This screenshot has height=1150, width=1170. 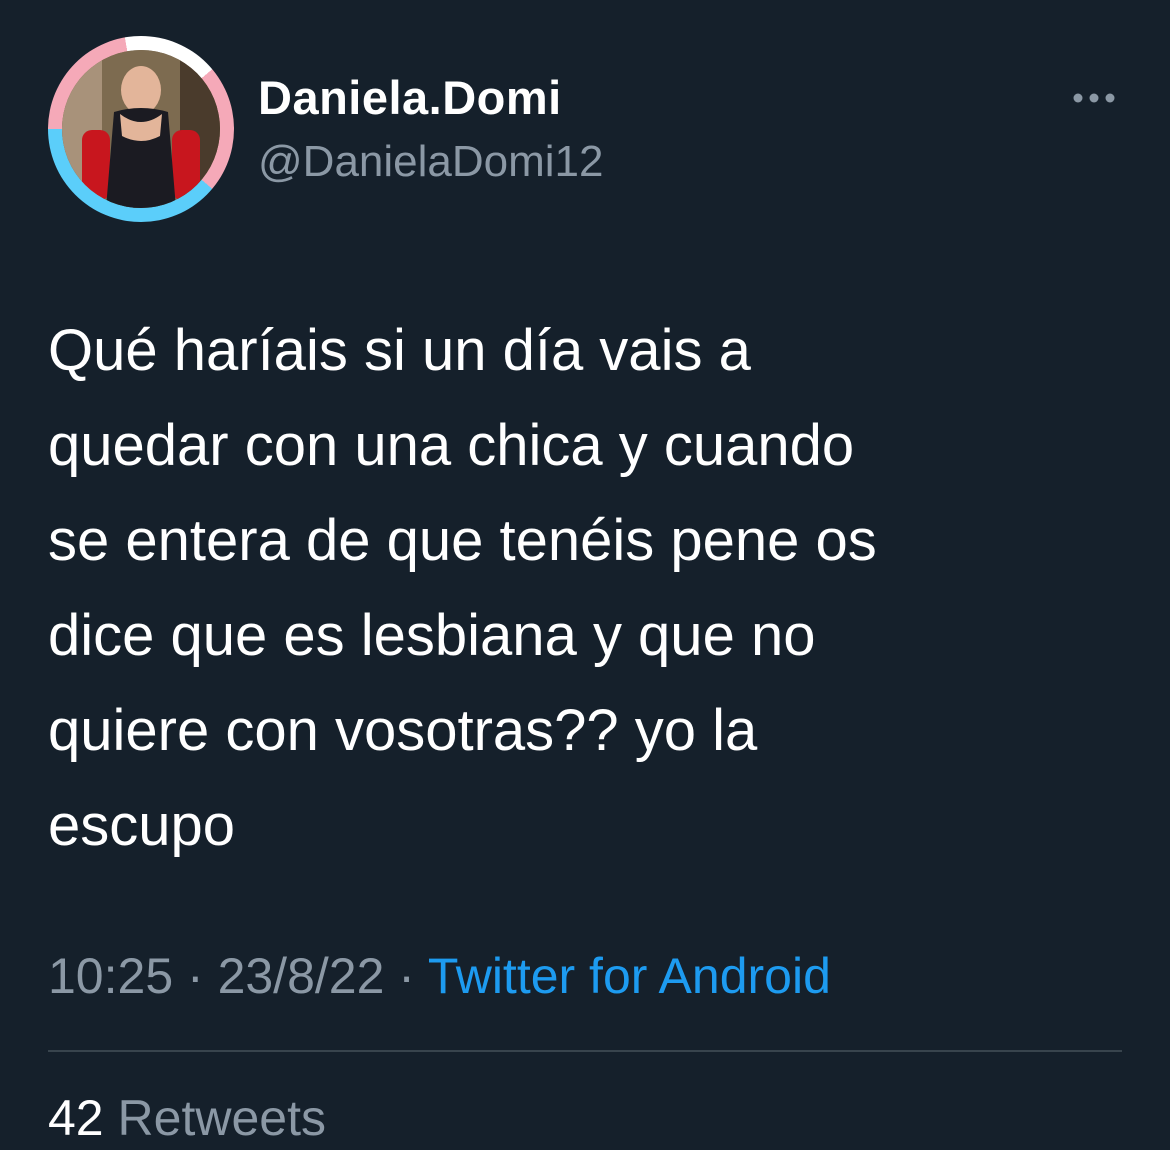 What do you see at coordinates (110, 976) in the screenshot?
I see `tweet-time: 10:25` at bounding box center [110, 976].